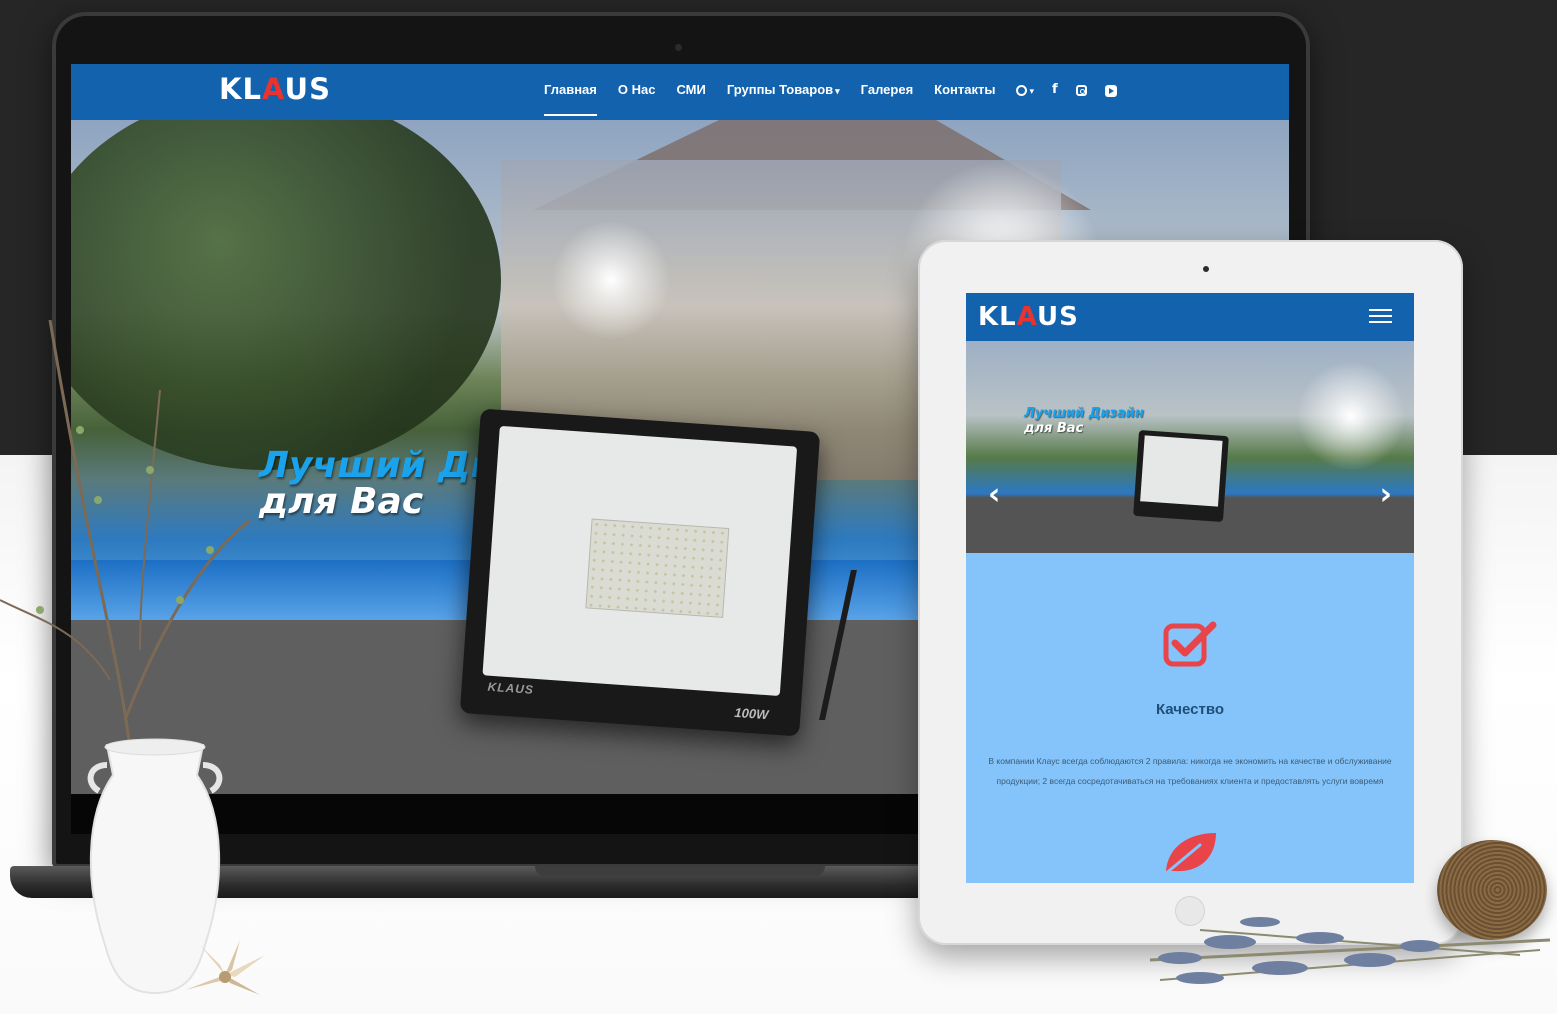 This screenshot has height=1014, width=1557. Describe the element at coordinates (994, 494) in the screenshot. I see `slider-prev-arrow: ‹` at that location.